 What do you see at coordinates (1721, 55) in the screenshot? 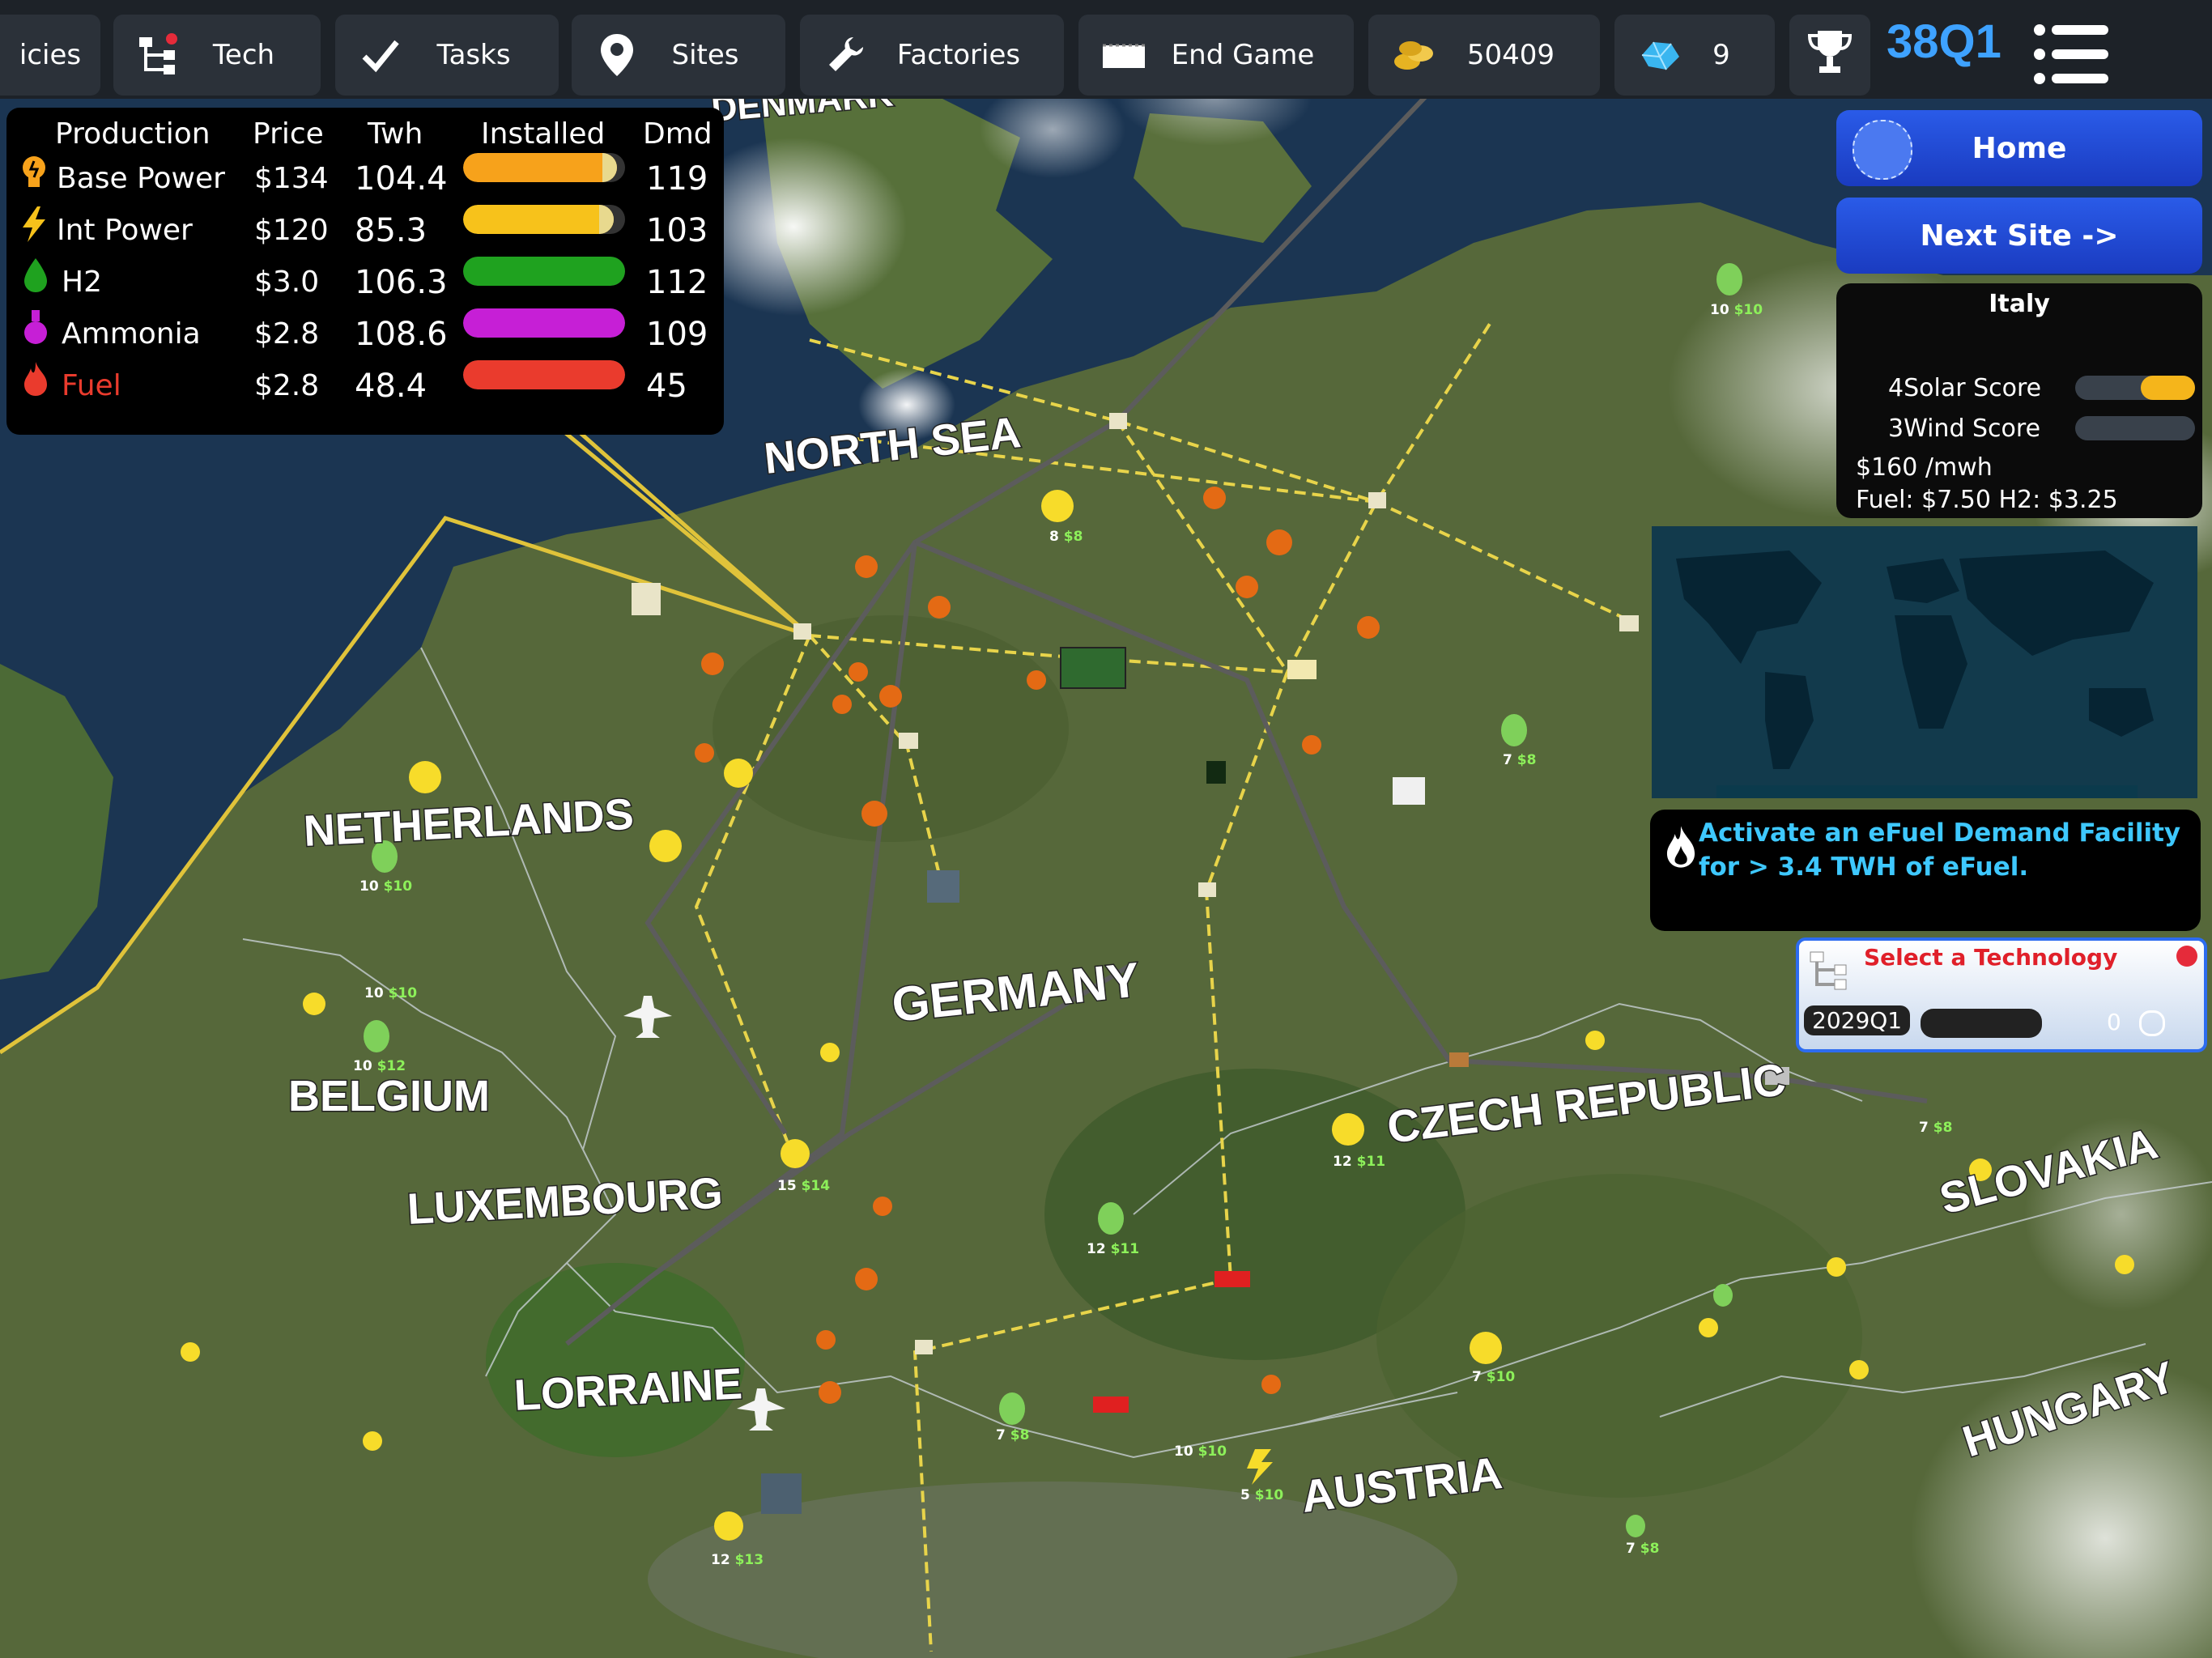
I see `crystal-value: 9` at bounding box center [1721, 55].